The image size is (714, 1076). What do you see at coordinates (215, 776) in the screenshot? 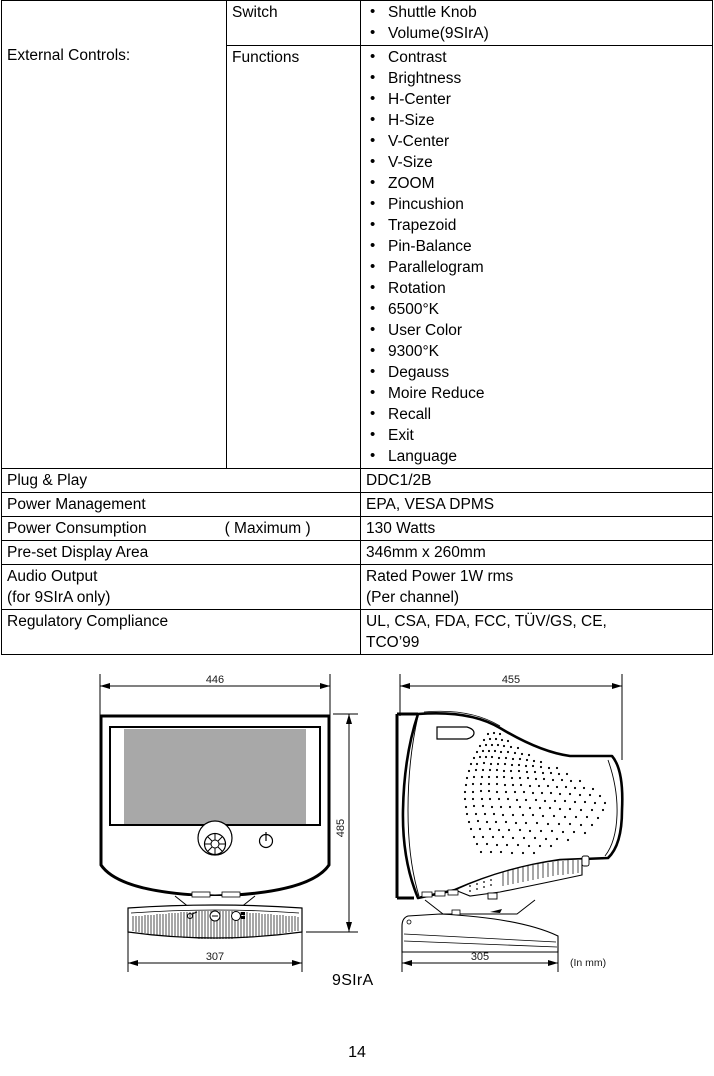
I see `monitor-screen-glass` at bounding box center [215, 776].